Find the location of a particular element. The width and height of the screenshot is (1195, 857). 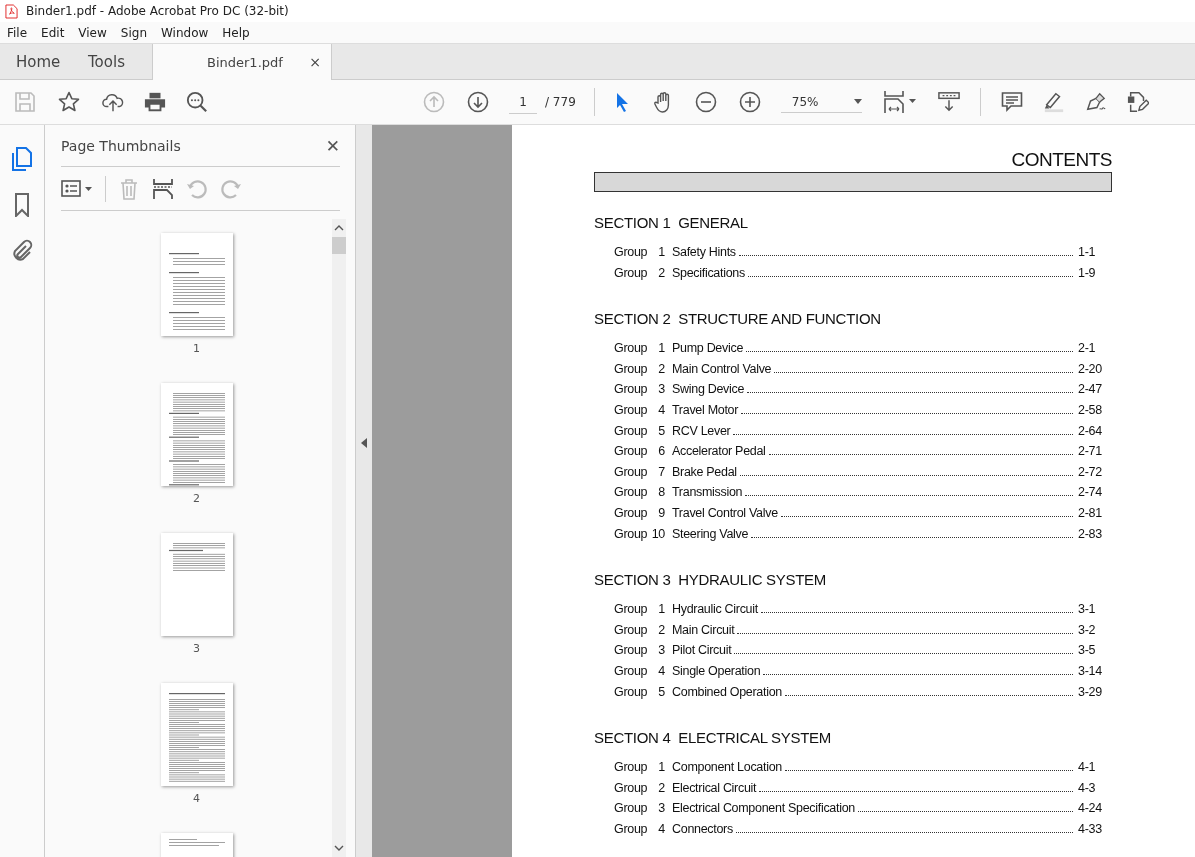

entry-title: Swing Device is located at coordinates (708, 389).